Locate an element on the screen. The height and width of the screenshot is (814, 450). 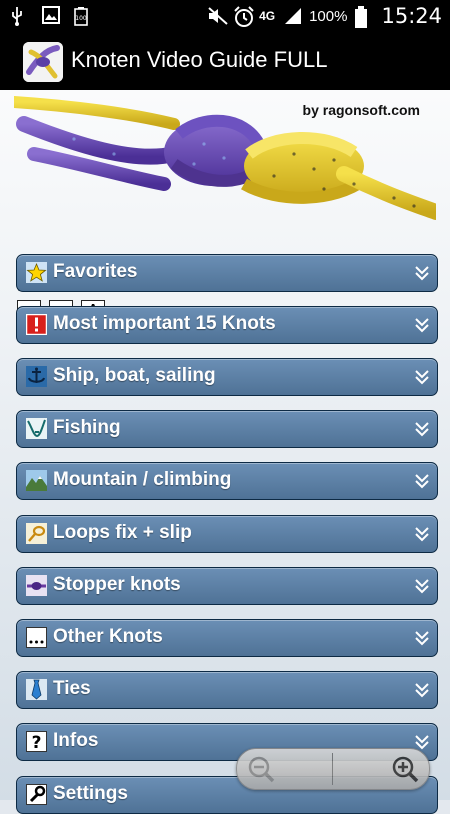
fishing-icon is located at coordinates (36, 428).